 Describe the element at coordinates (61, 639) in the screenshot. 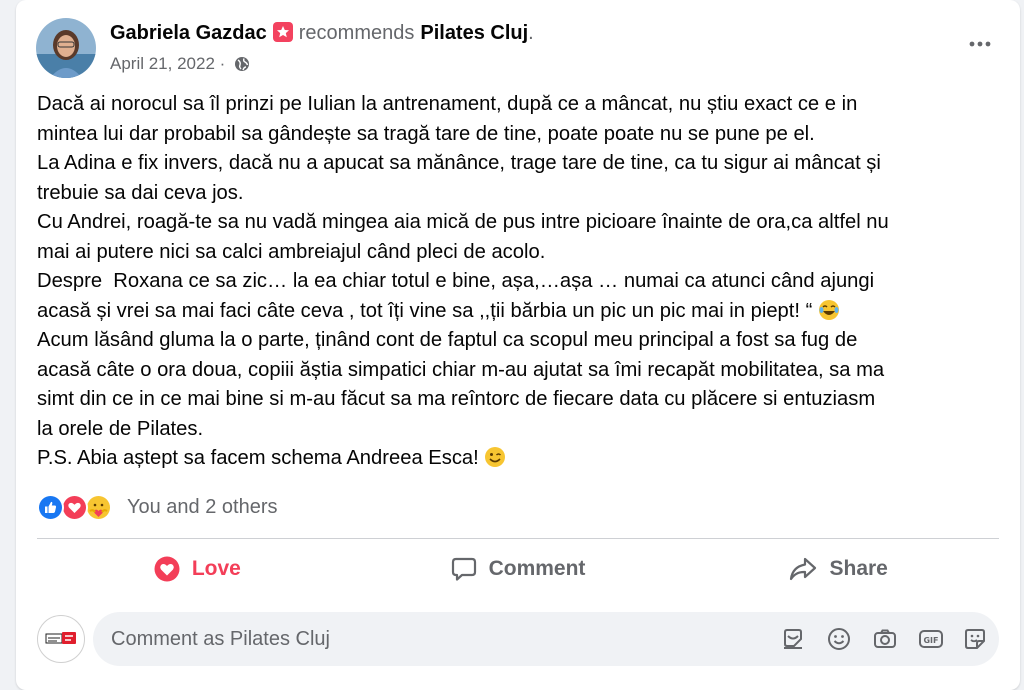

I see `page-avatar` at that location.